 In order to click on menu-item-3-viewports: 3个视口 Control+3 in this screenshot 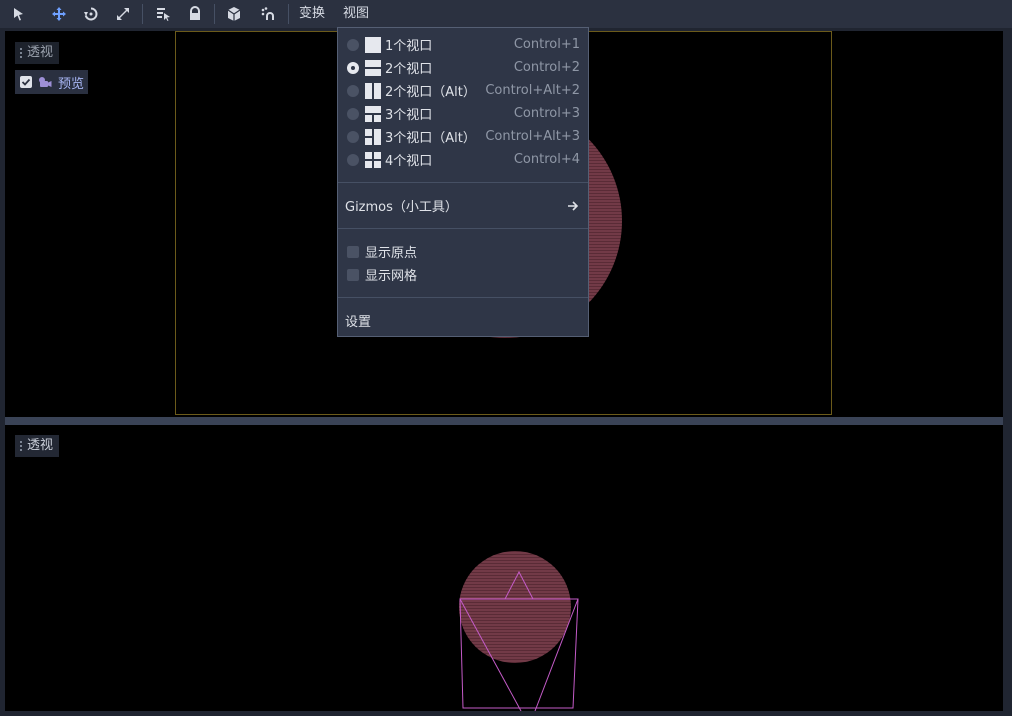, I will do `click(463, 113)`.